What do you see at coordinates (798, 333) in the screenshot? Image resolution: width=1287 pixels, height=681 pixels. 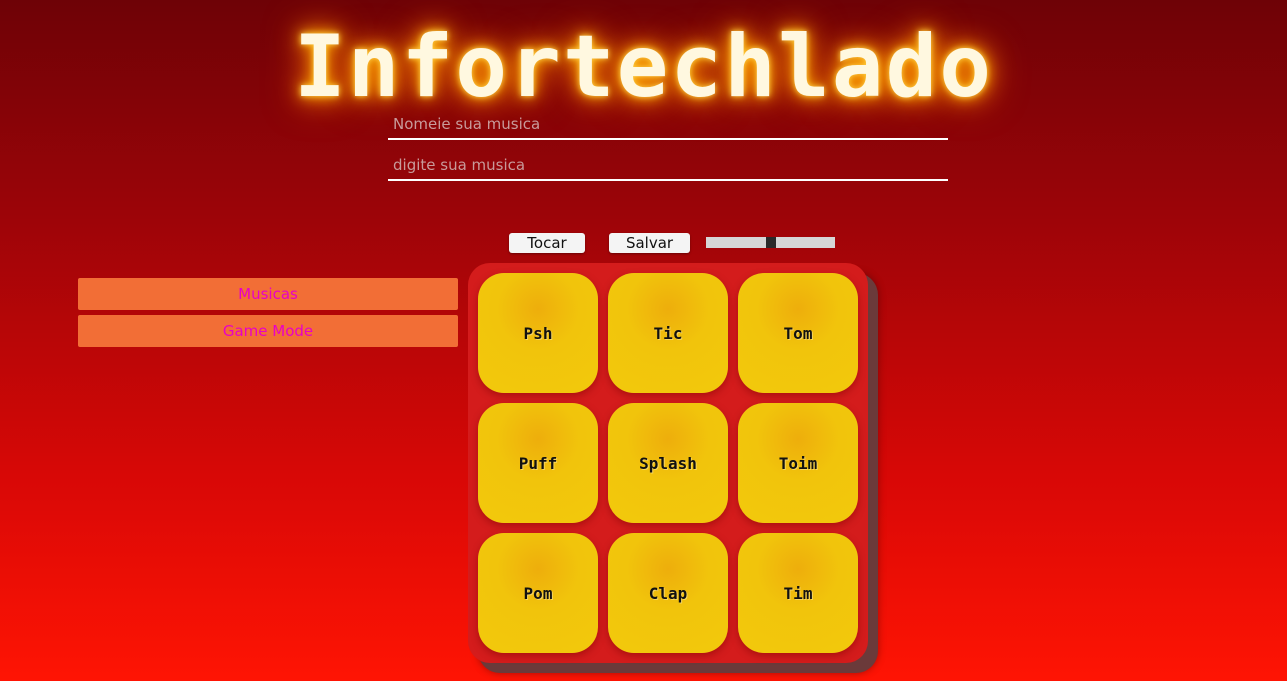 I see `pad-tom: Tom` at bounding box center [798, 333].